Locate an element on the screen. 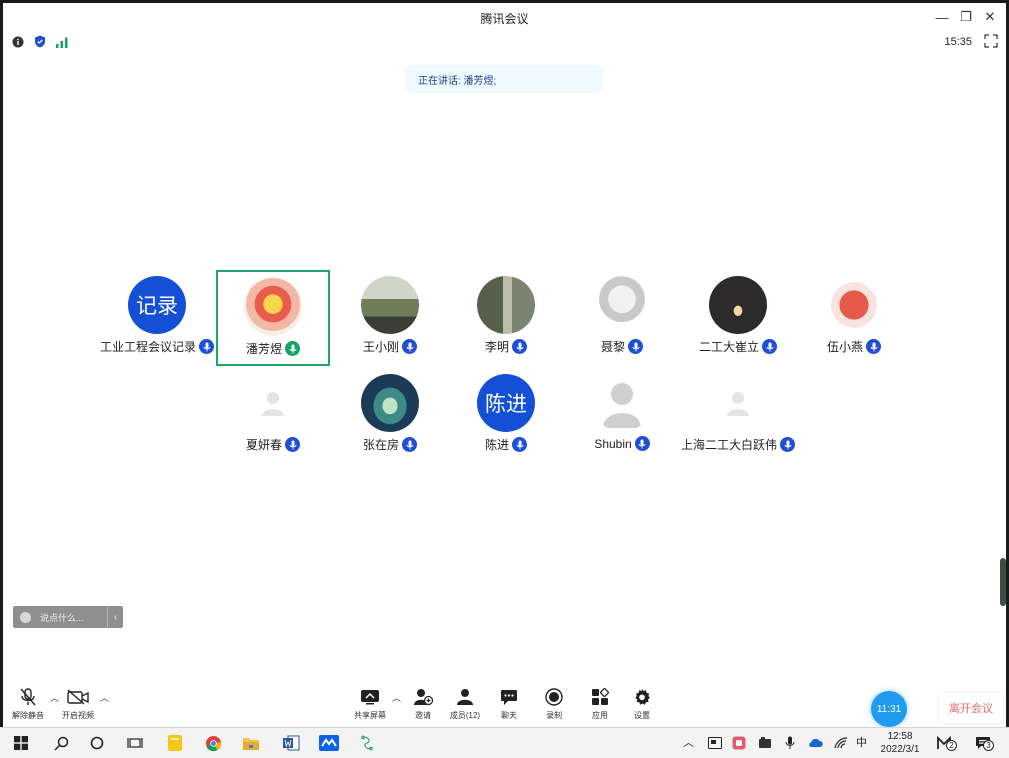 The height and width of the screenshot is (758, 1009). floating-timer-badge: 11:31 is located at coordinates (889, 709).